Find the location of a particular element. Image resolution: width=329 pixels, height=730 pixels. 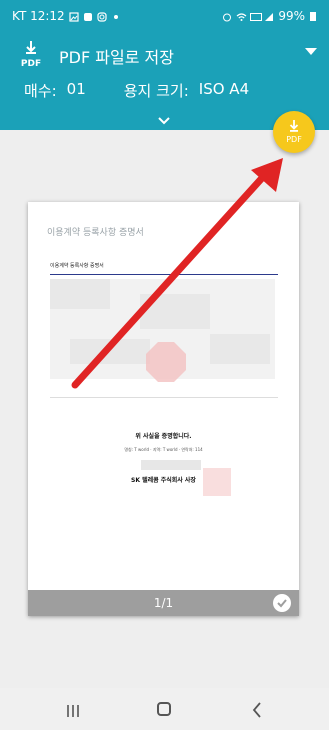

check-icon is located at coordinates (282, 603).